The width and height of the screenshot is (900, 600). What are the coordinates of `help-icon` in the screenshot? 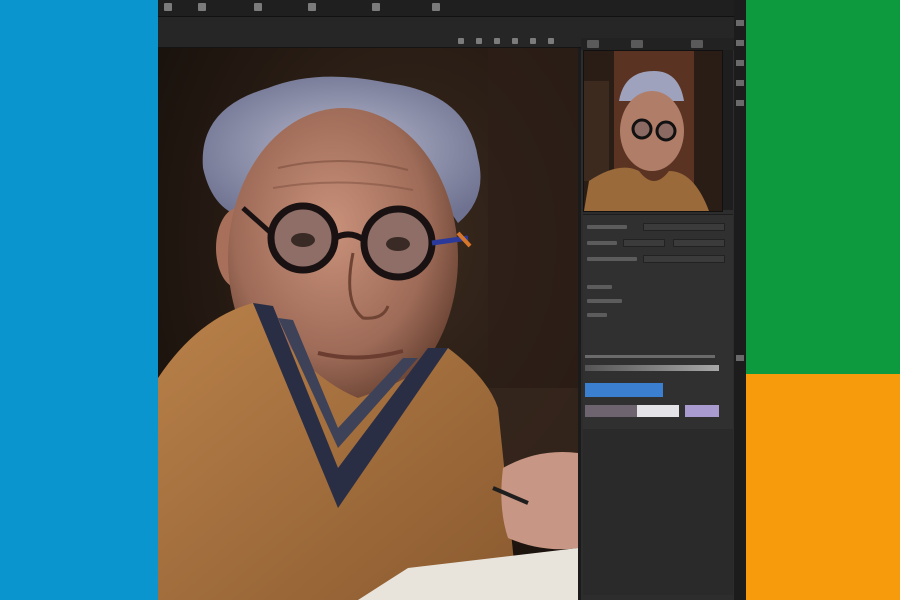 It's located at (436, 7).